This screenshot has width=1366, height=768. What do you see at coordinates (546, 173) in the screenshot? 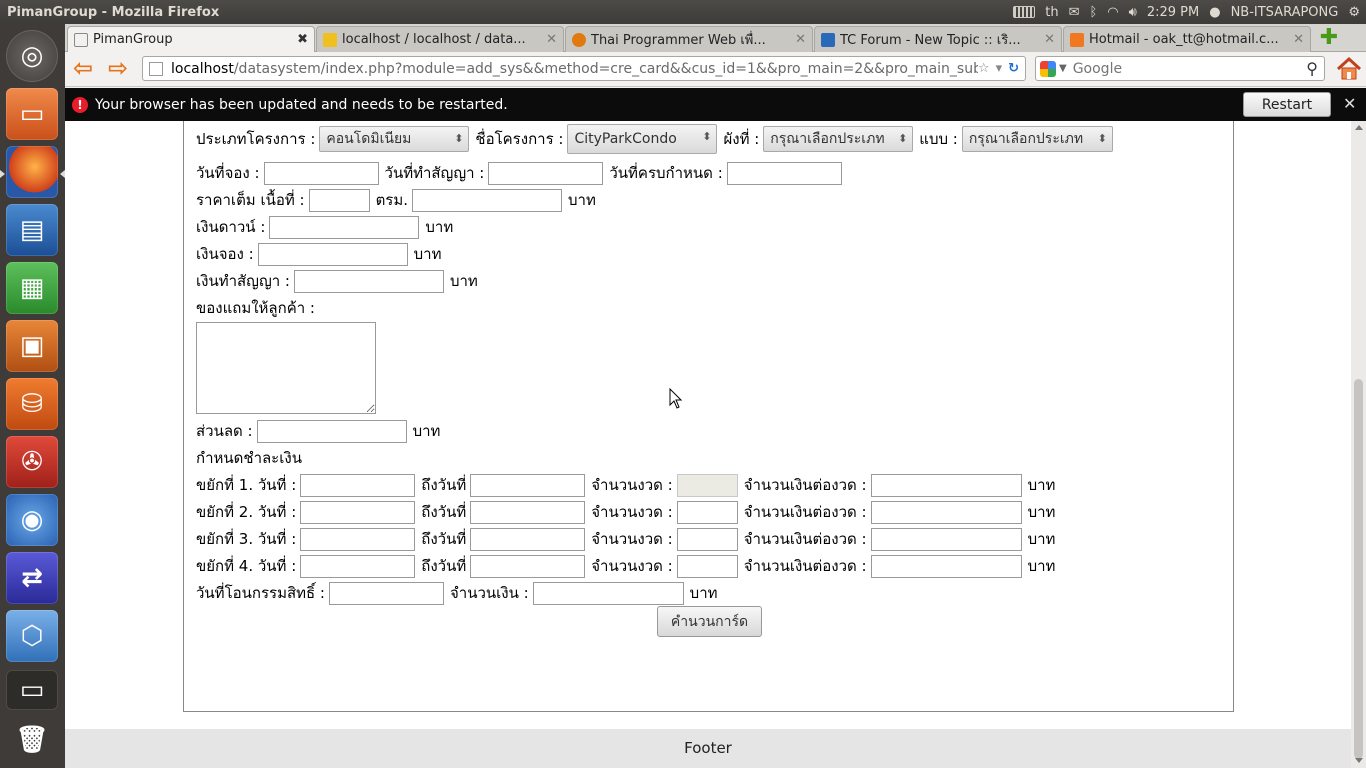
I see `contract-date-input` at bounding box center [546, 173].